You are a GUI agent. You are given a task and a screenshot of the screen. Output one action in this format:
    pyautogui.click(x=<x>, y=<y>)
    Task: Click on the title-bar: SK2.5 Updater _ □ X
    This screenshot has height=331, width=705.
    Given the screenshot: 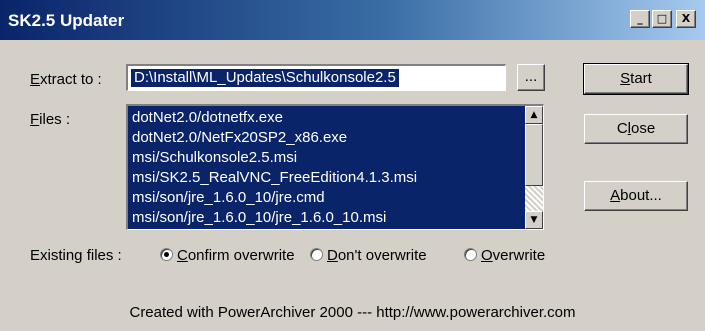 What is the action you would take?
    pyautogui.click(x=352, y=20)
    